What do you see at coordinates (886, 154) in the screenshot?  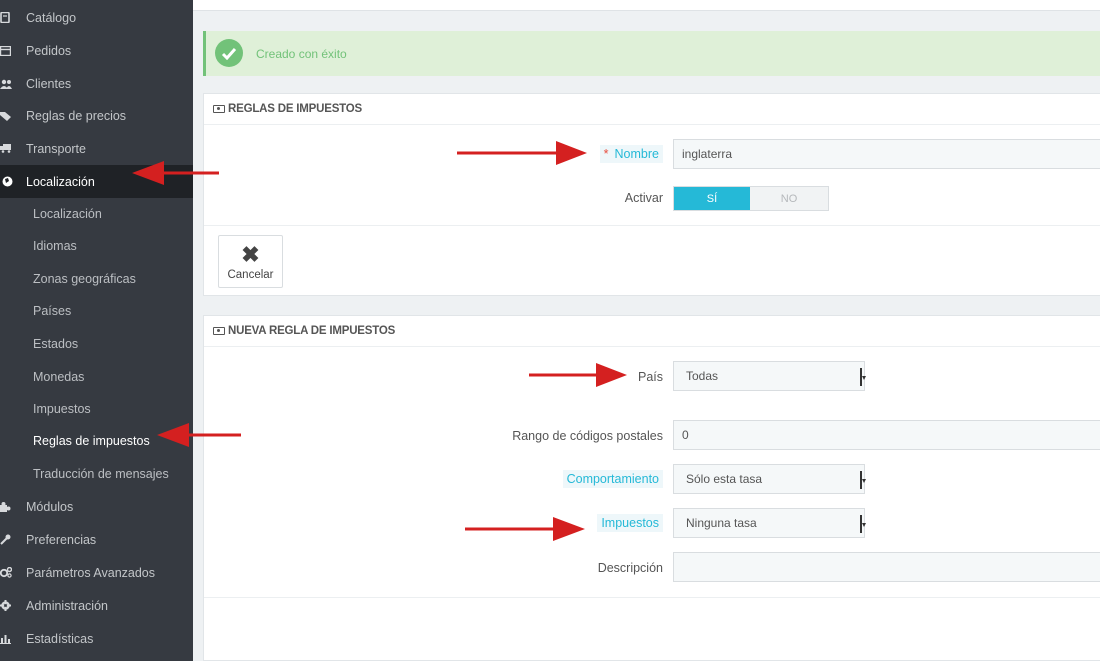 I see `name-field: inglaterra` at bounding box center [886, 154].